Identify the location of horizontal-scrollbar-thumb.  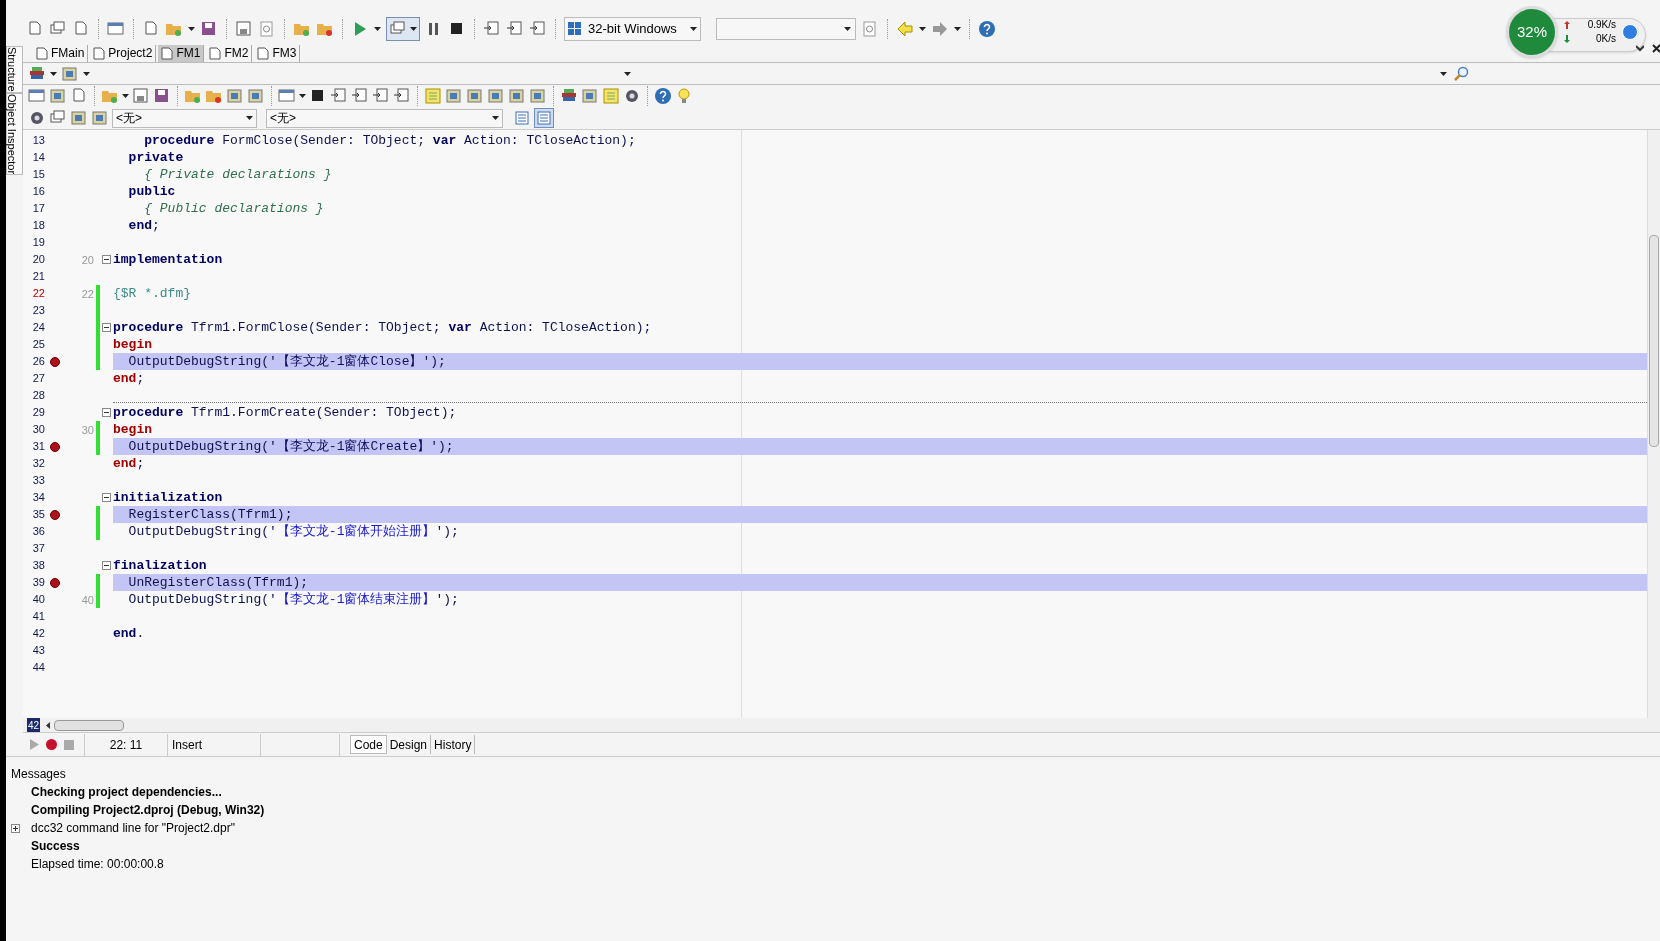
(89, 725).